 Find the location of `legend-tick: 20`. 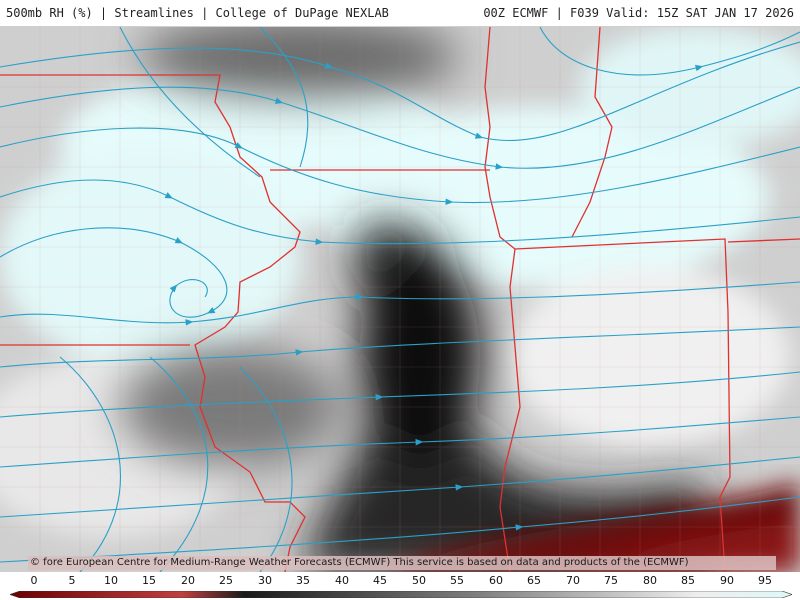

legend-tick: 20 is located at coordinates (188, 580).